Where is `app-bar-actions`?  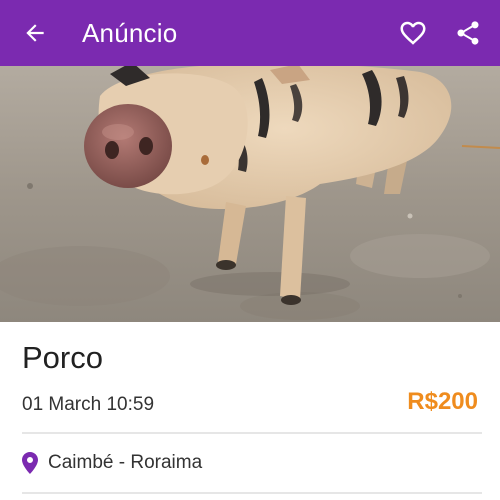
app-bar-actions is located at coordinates (449, 33).